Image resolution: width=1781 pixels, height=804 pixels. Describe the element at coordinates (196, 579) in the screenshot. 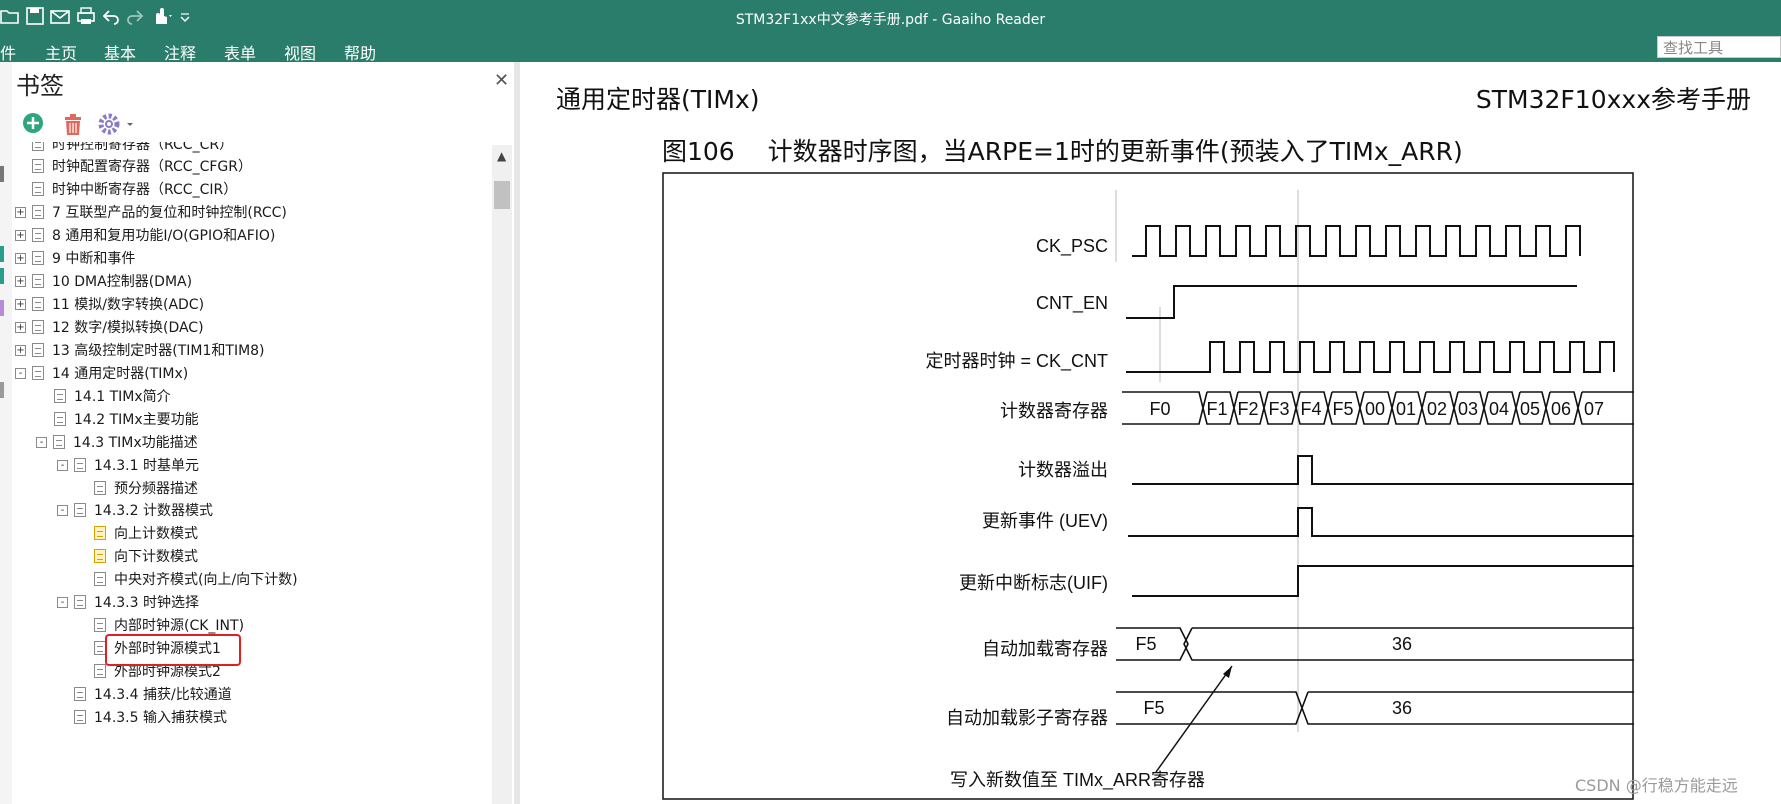

I see `tree-item: 中央对齐模式(向上/向下计数)` at that location.